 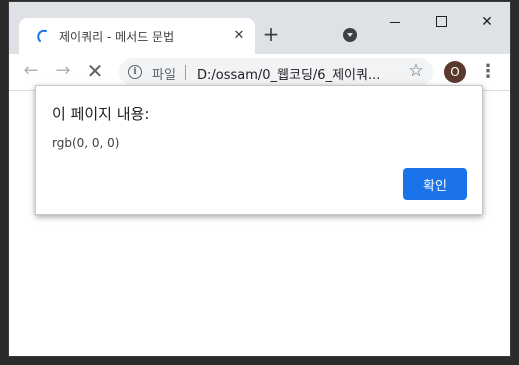 I want to click on title-bar: 제이쿼리 - 메서드 문법 ✕ + ✕, so click(x=259, y=28).